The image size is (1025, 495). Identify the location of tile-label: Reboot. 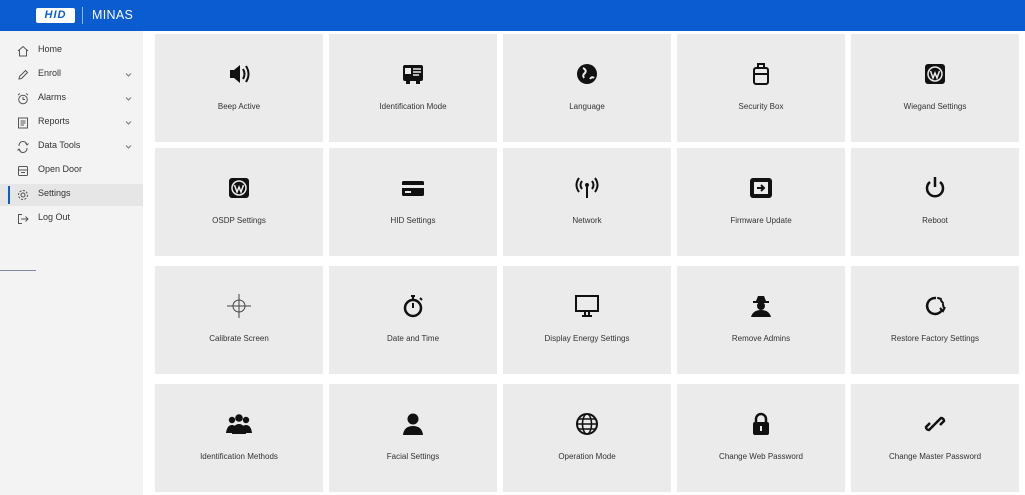
(935, 220).